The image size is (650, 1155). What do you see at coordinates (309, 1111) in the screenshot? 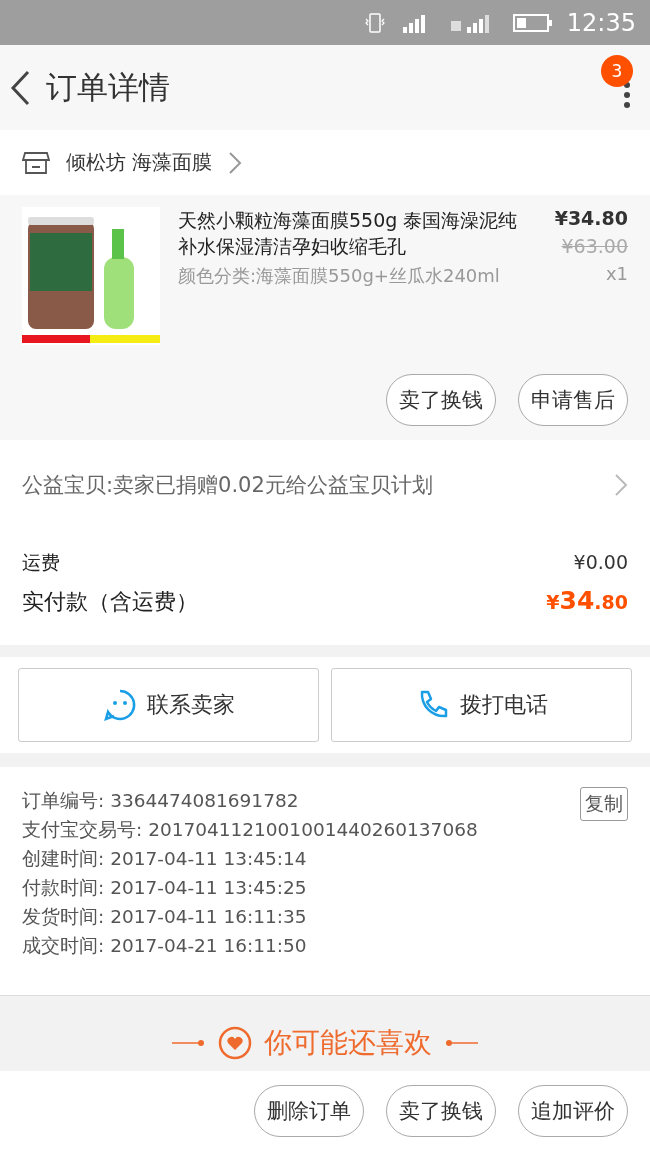
I see `action-button: 删除订单` at bounding box center [309, 1111].